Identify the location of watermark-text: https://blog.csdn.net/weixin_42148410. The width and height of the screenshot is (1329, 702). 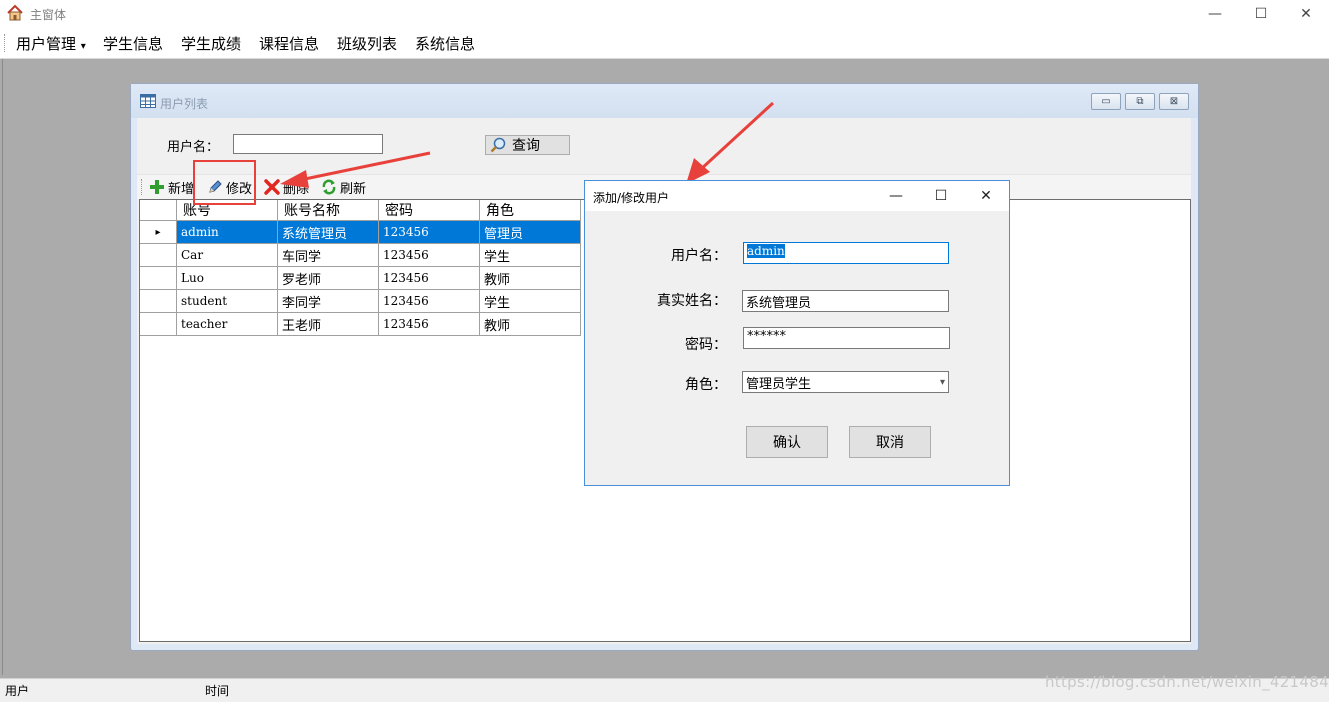
(1187, 682).